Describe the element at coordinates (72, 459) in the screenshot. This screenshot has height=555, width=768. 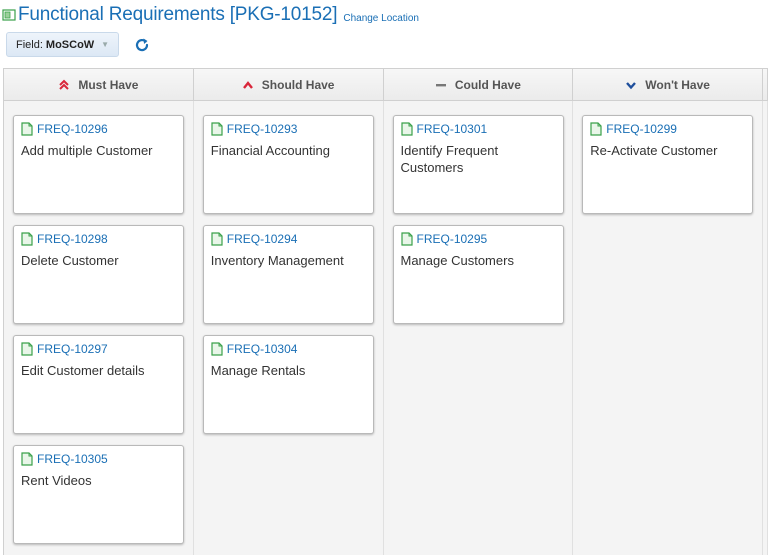
I see `requirement-id-link: FREQ-10305` at that location.